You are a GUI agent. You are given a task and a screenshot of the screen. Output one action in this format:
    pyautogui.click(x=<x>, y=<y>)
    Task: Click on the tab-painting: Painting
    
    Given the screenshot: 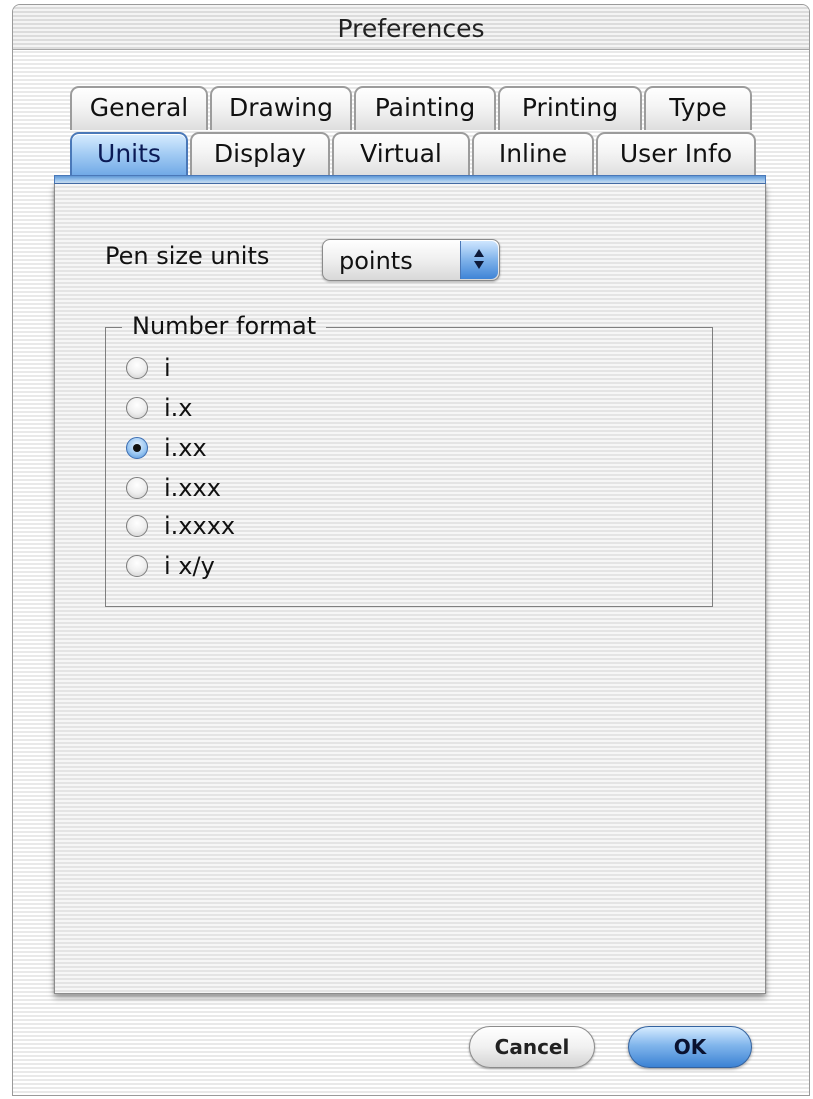 What is the action you would take?
    pyautogui.click(x=425, y=108)
    